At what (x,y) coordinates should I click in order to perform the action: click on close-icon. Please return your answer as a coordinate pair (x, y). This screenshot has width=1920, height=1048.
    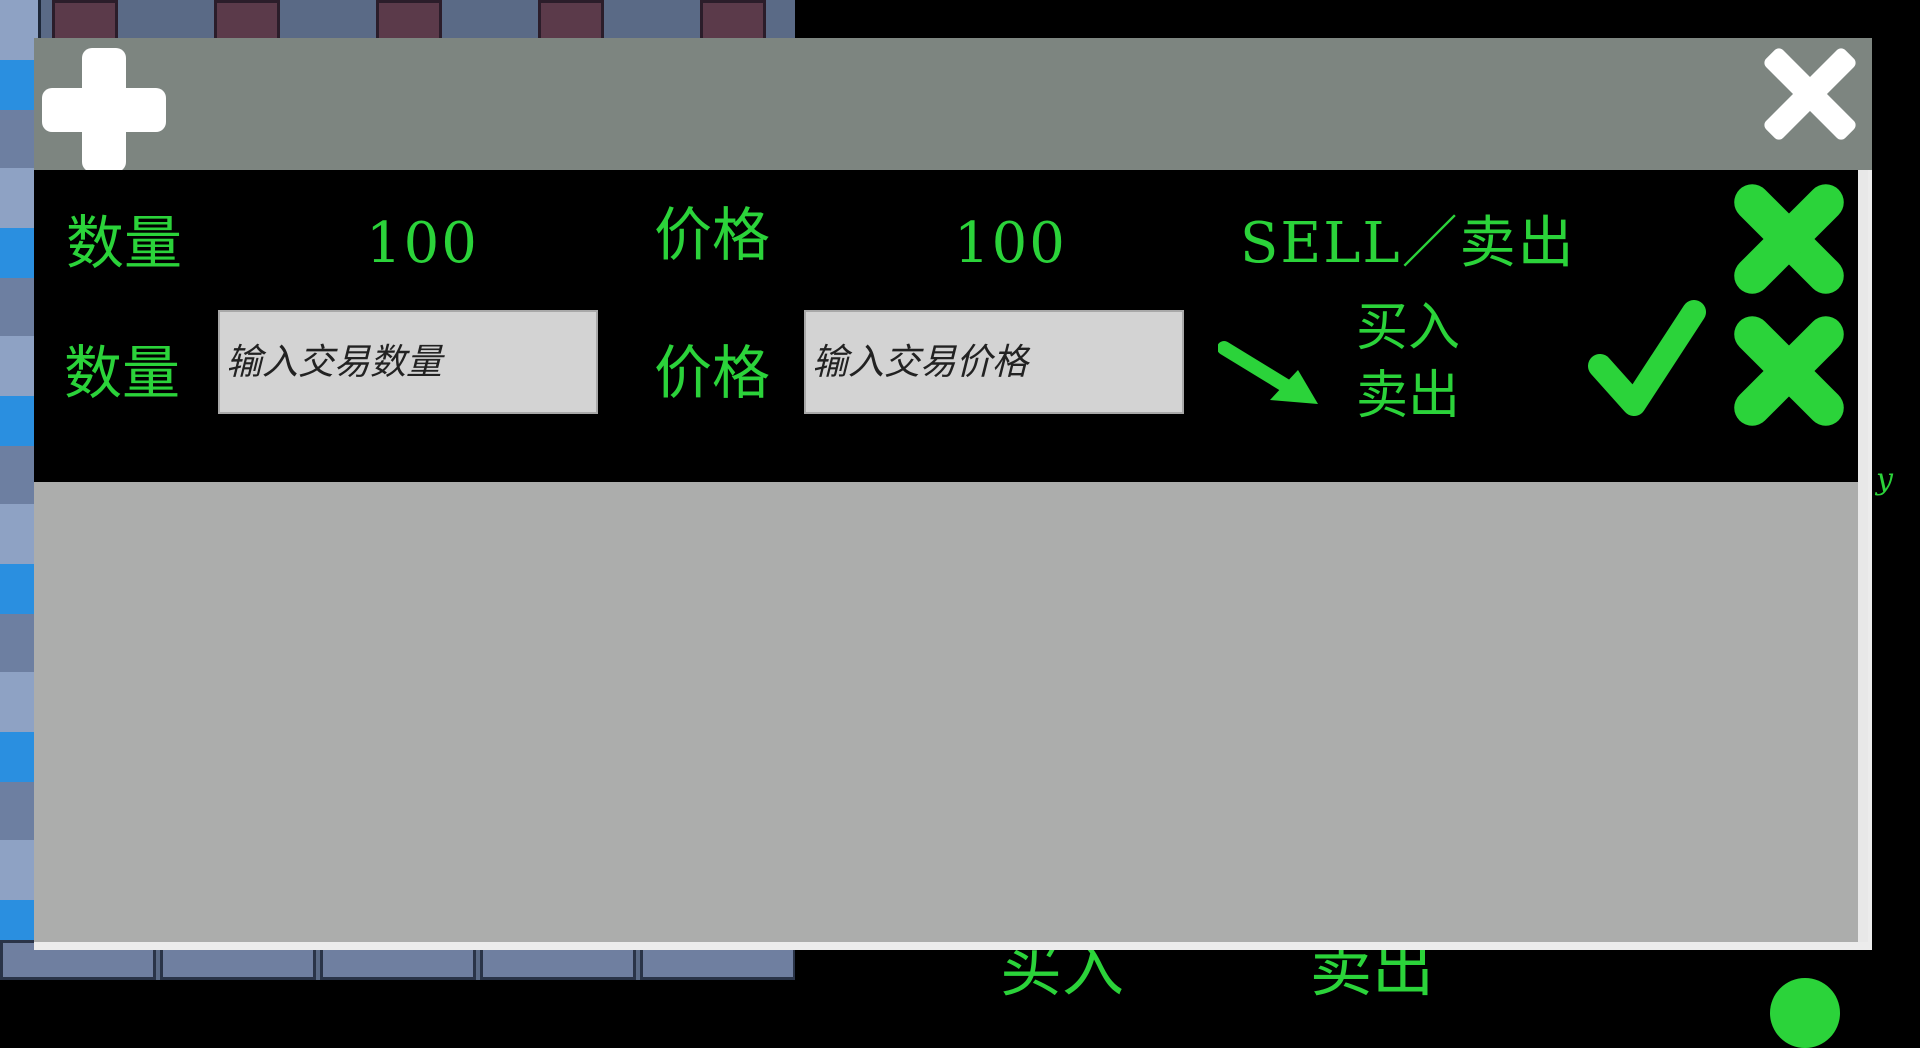
    Looking at the image, I should click on (1810, 94).